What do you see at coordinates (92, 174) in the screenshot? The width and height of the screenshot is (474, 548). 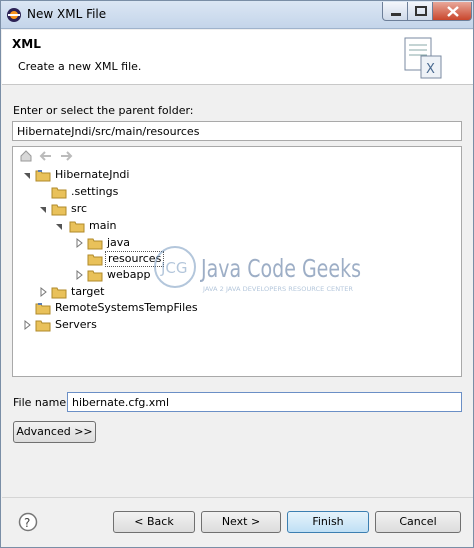 I see `tree-item-label: HibernateJndi` at bounding box center [92, 174].